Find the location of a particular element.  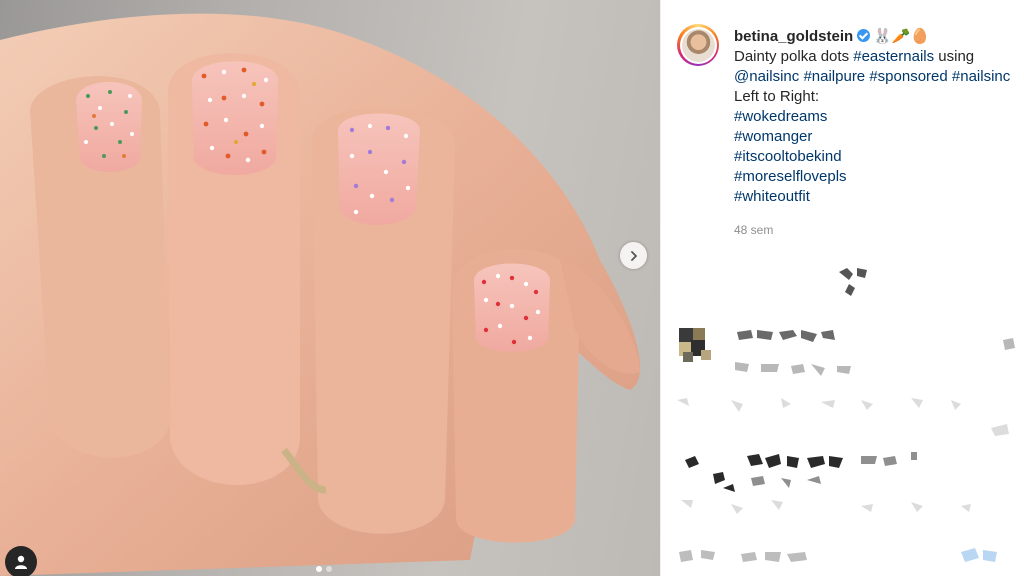

hashtag-link: #itscooltobekind is located at coordinates (876, 157).